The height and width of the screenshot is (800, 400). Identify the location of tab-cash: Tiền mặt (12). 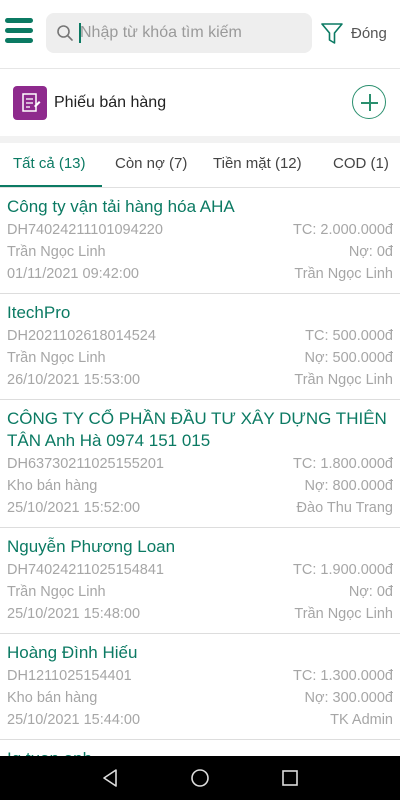
(257, 163).